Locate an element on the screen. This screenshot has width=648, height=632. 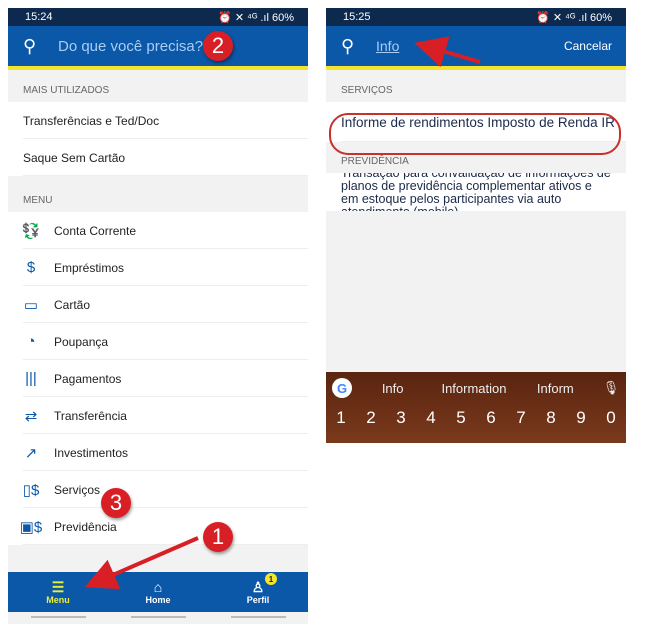
highlight-ellipse is located at coordinates (475, 134).